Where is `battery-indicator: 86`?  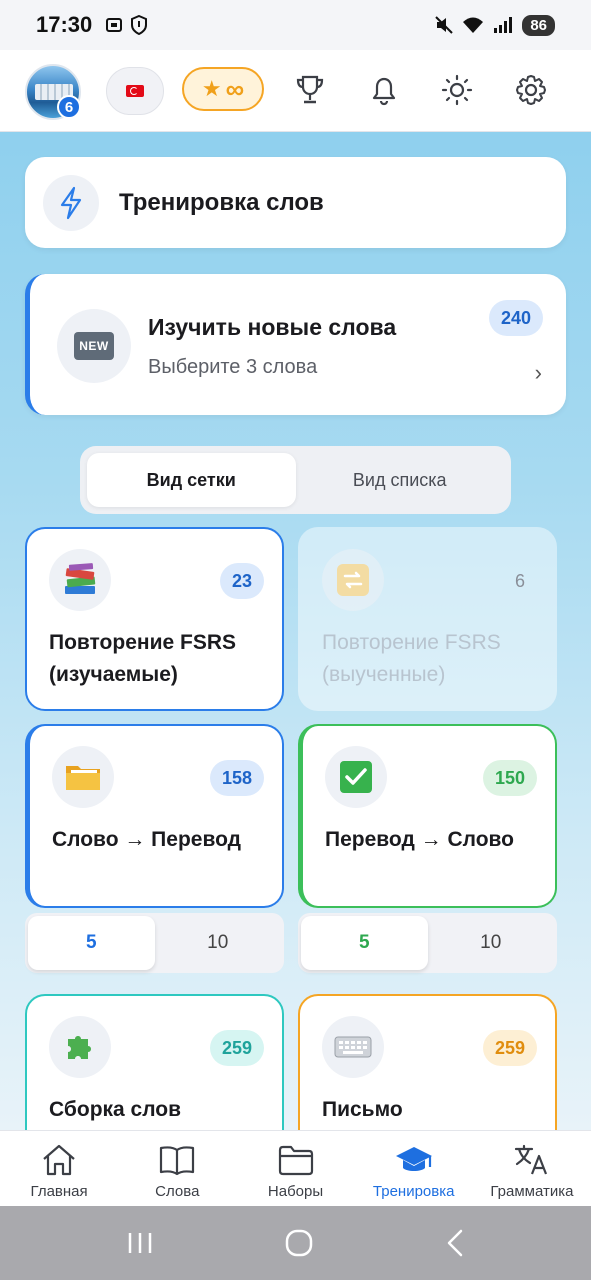
battery-indicator: 86 is located at coordinates (538, 25).